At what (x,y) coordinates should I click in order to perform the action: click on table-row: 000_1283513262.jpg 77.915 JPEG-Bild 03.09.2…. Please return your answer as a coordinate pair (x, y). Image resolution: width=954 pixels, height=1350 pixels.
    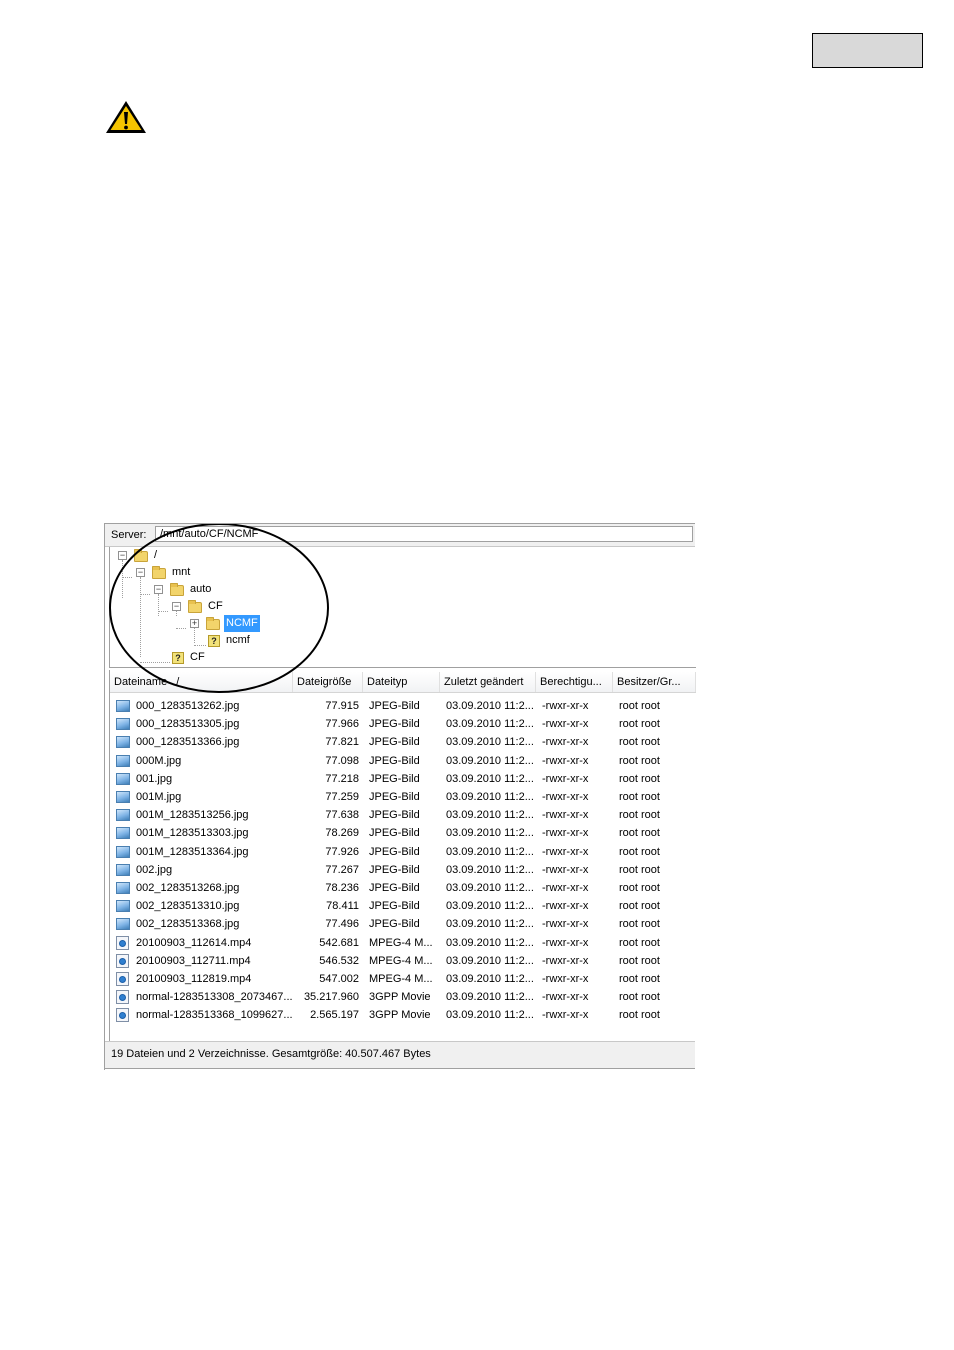
    Looking at the image, I should click on (403, 706).